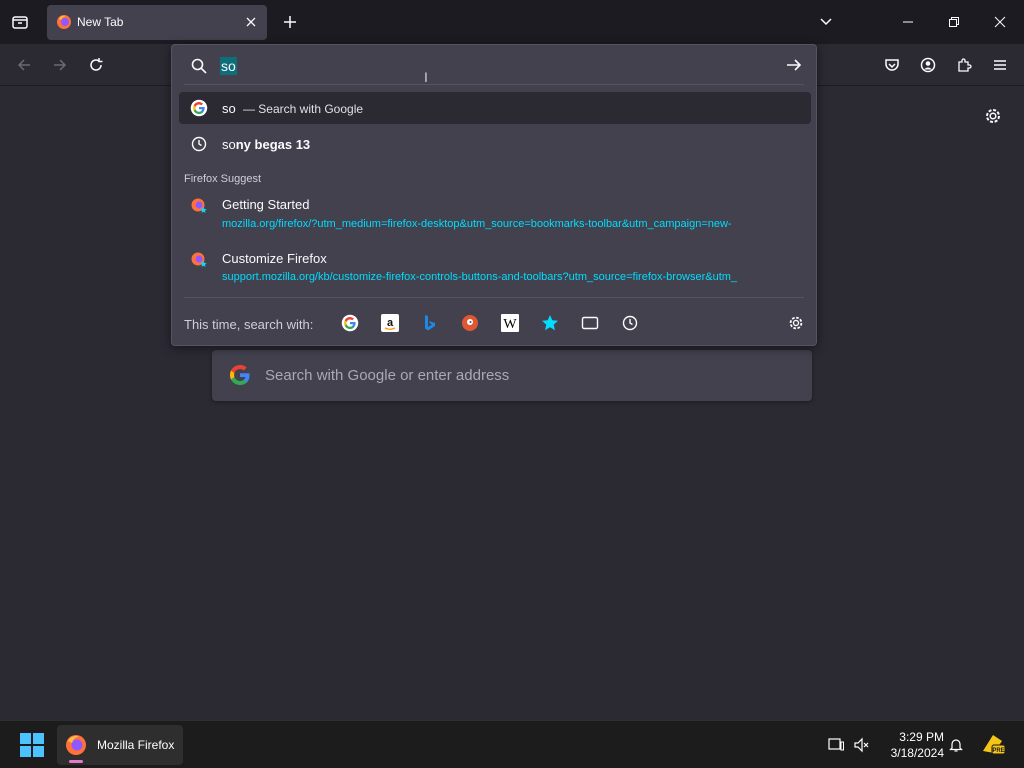  What do you see at coordinates (495, 108) in the screenshot?
I see `search-suggestion-row: so — Search with Google` at bounding box center [495, 108].